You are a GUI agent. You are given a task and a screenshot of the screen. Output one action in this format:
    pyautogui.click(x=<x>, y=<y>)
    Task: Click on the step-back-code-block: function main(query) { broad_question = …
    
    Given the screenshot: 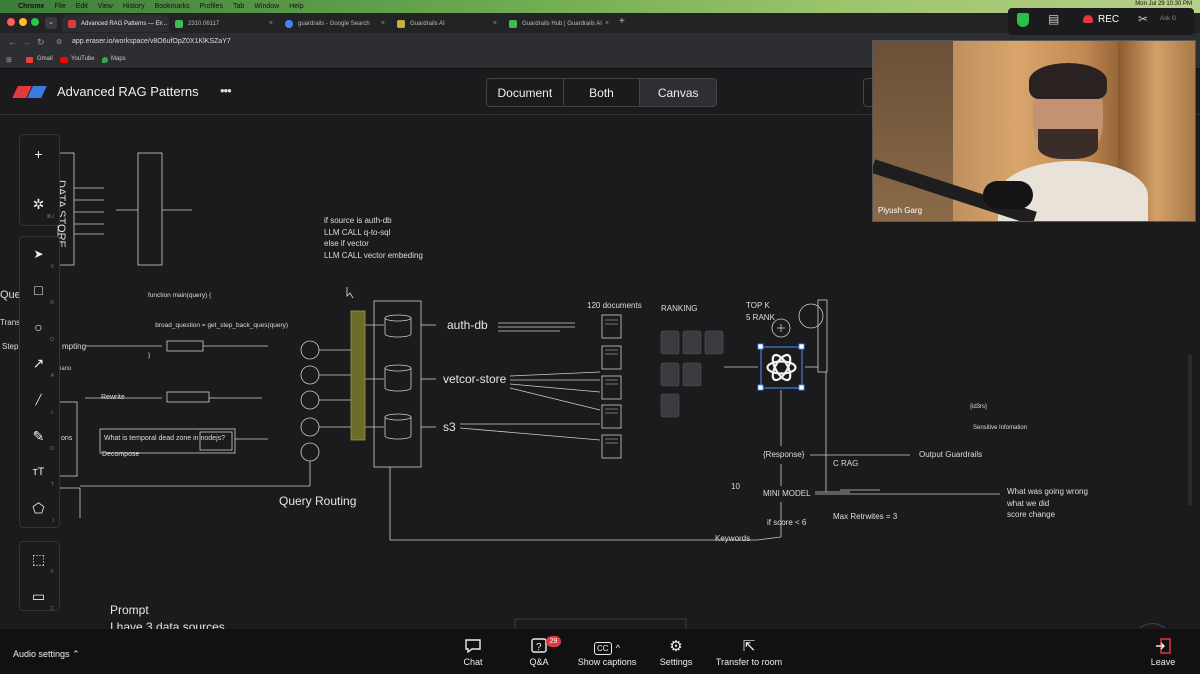 What is the action you would take?
    pyautogui.click(x=218, y=325)
    